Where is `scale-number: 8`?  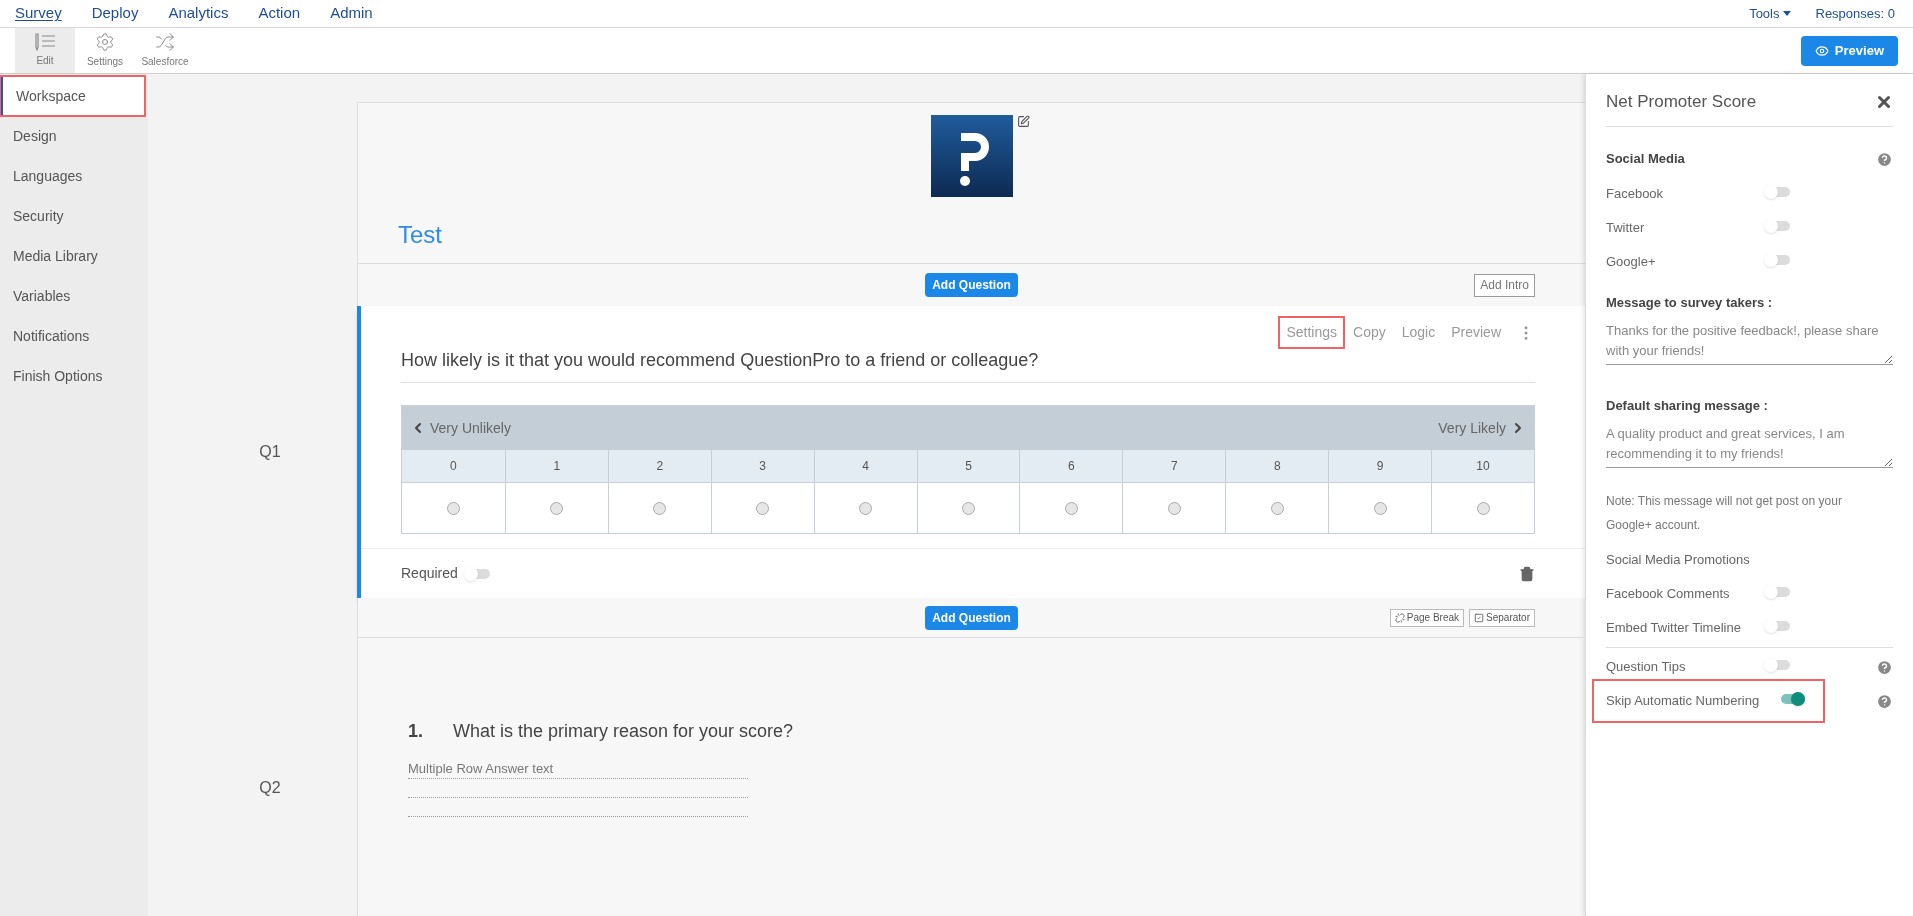 scale-number: 8 is located at coordinates (1277, 466).